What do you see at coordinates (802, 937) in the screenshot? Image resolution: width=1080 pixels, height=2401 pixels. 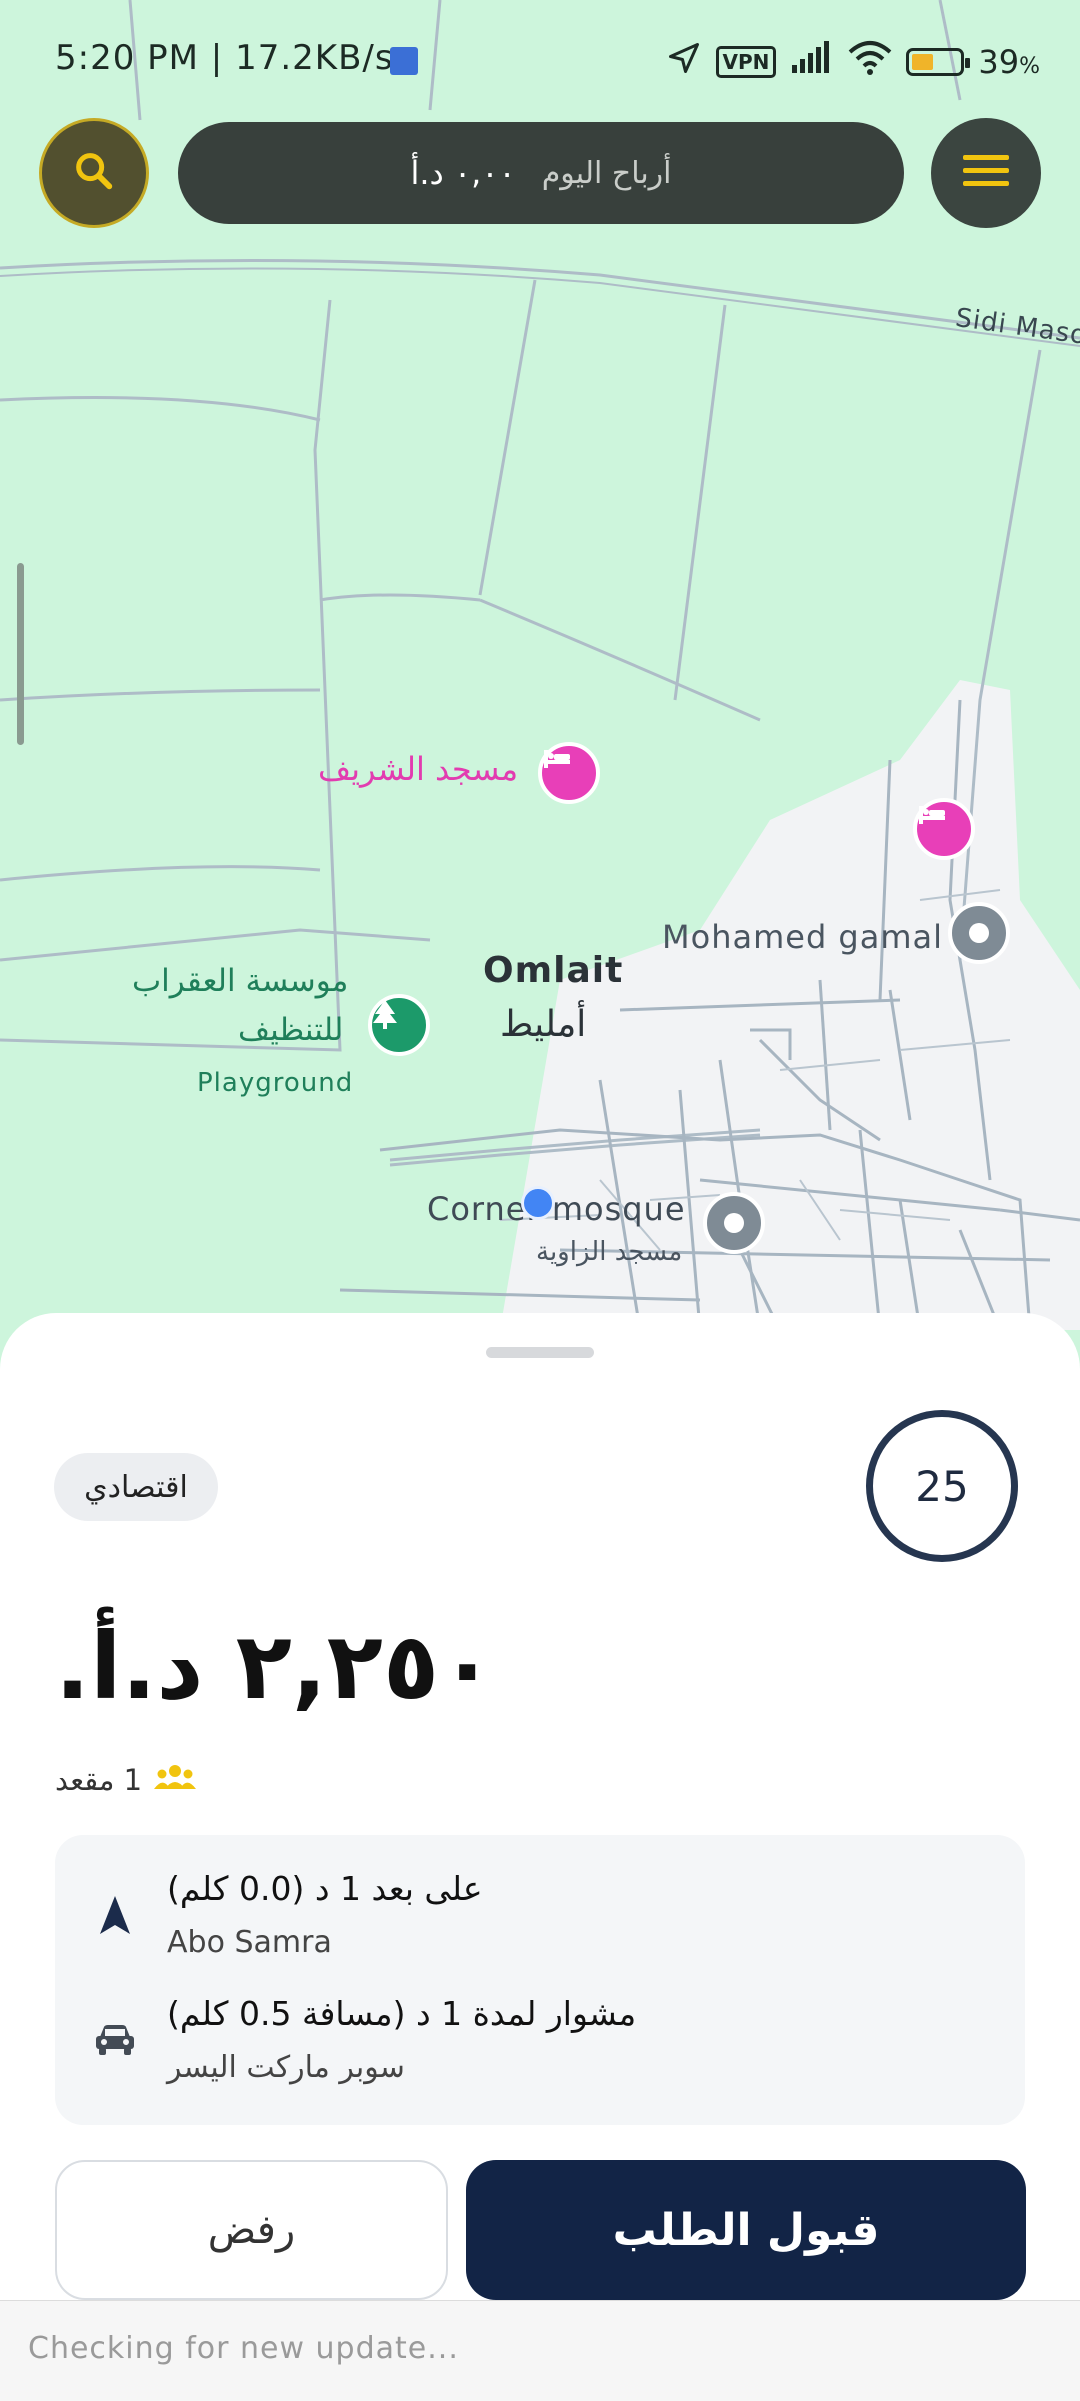 I see `poi-label-mohamed-gamal: Mohamed gamal` at bounding box center [802, 937].